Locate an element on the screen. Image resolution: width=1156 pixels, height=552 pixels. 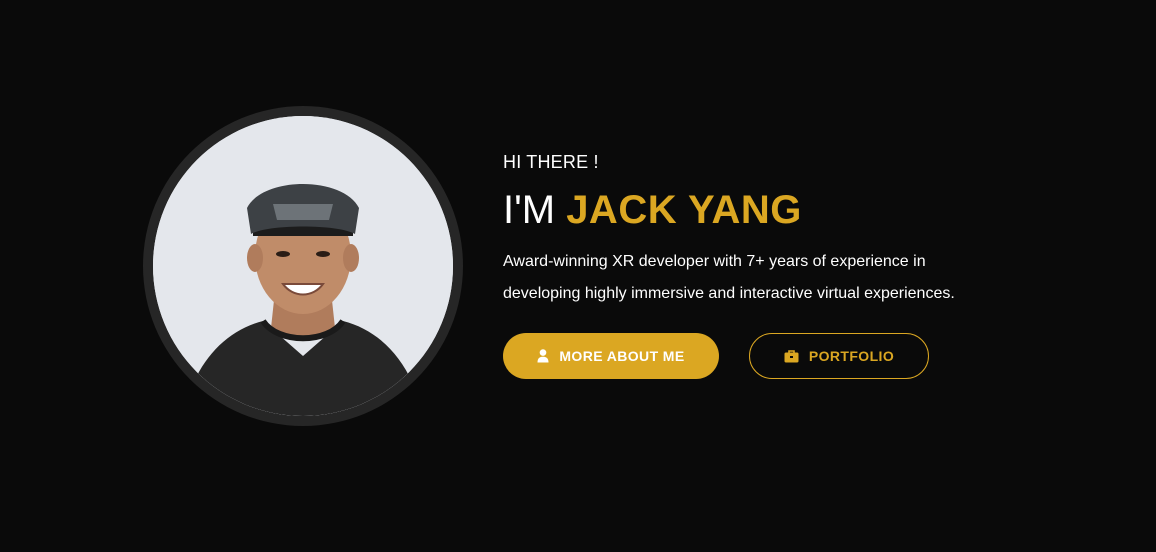
portfolio-label: PORTFOLIO is located at coordinates (851, 356).